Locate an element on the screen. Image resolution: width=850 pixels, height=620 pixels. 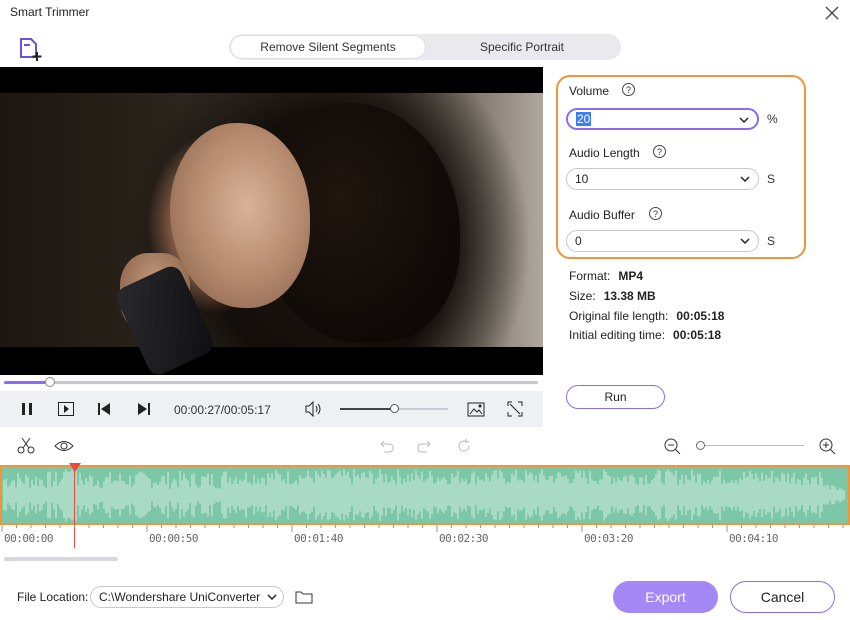
editing-time-label: Initial editing time: is located at coordinates (617, 335).